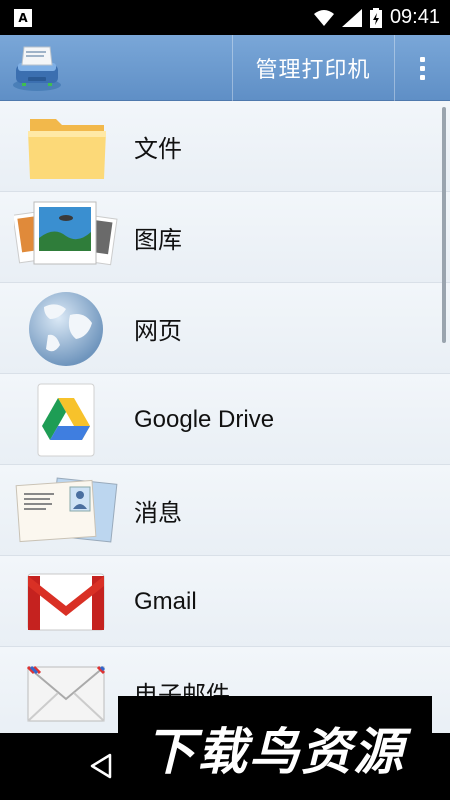 The image size is (450, 800). Describe the element at coordinates (66, 420) in the screenshot. I see `google-drive-icon` at that location.